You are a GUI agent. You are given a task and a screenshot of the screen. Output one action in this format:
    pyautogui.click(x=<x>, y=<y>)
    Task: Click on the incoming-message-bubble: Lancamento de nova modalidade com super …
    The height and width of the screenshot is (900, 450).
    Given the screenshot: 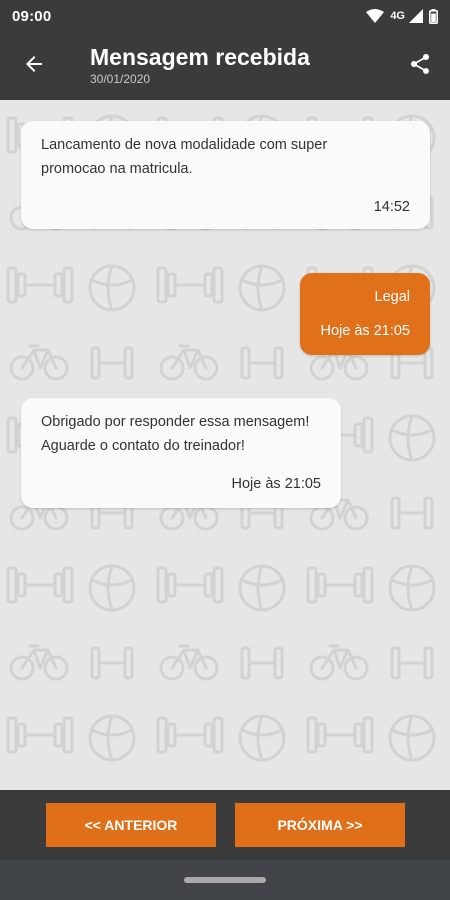 What is the action you would take?
    pyautogui.click(x=225, y=175)
    